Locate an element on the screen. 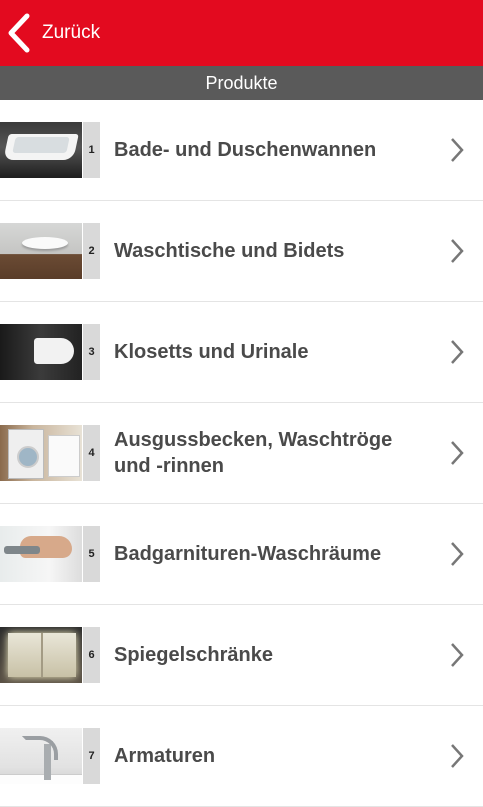 The height and width of the screenshot is (807, 483). bathroom-fittings-thumbnail is located at coordinates (41, 554).